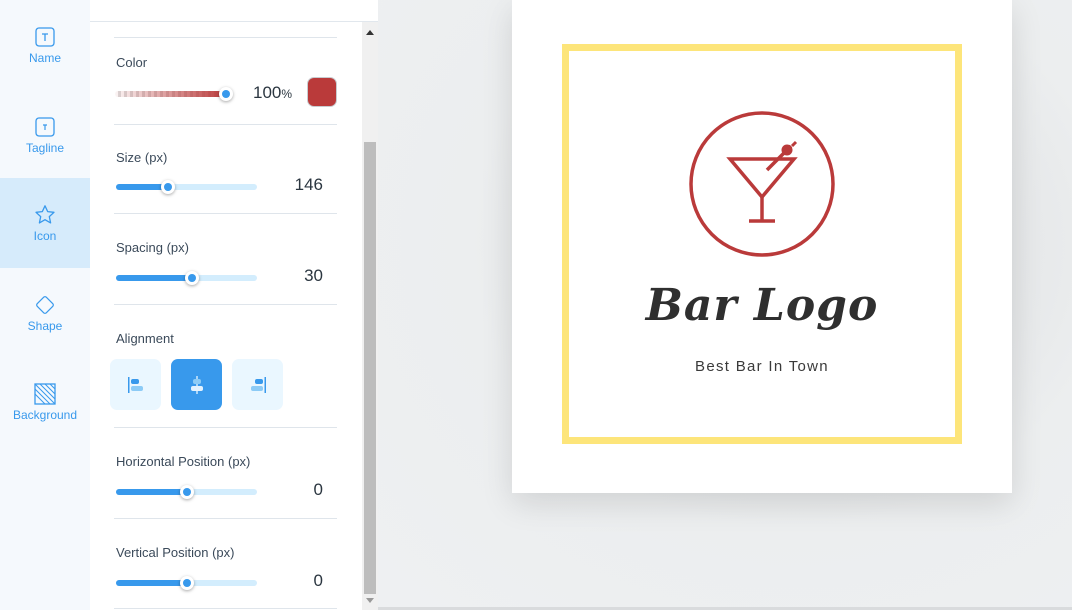  I want to click on horizontal-position-slider, so click(186, 492).